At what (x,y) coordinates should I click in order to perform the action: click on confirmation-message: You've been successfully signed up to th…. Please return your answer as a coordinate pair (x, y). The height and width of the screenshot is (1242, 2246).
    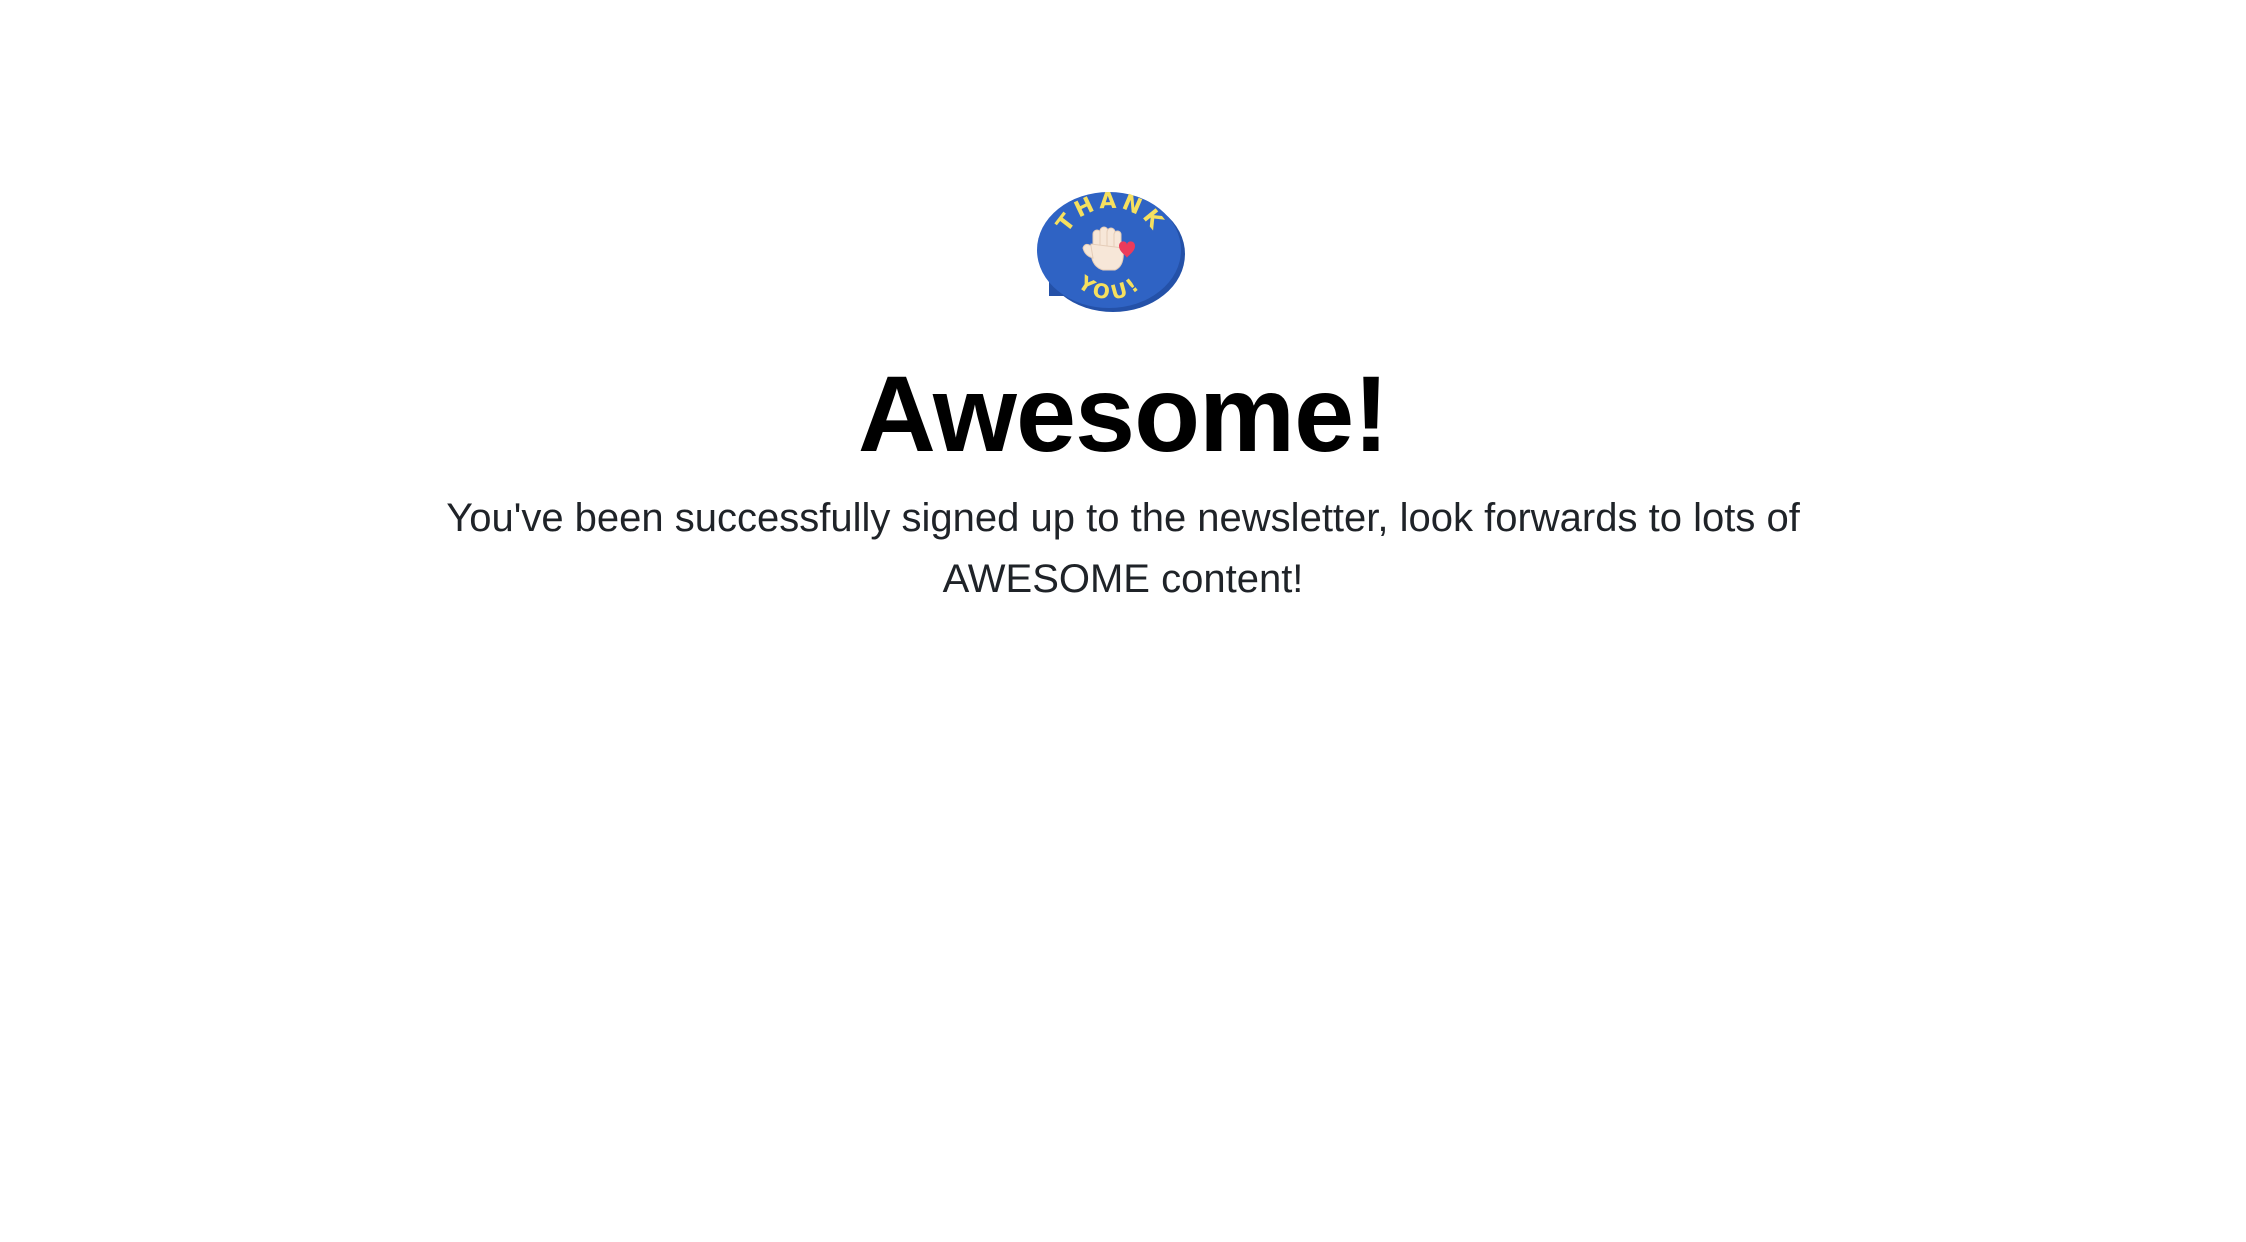
    Looking at the image, I should click on (1123, 548).